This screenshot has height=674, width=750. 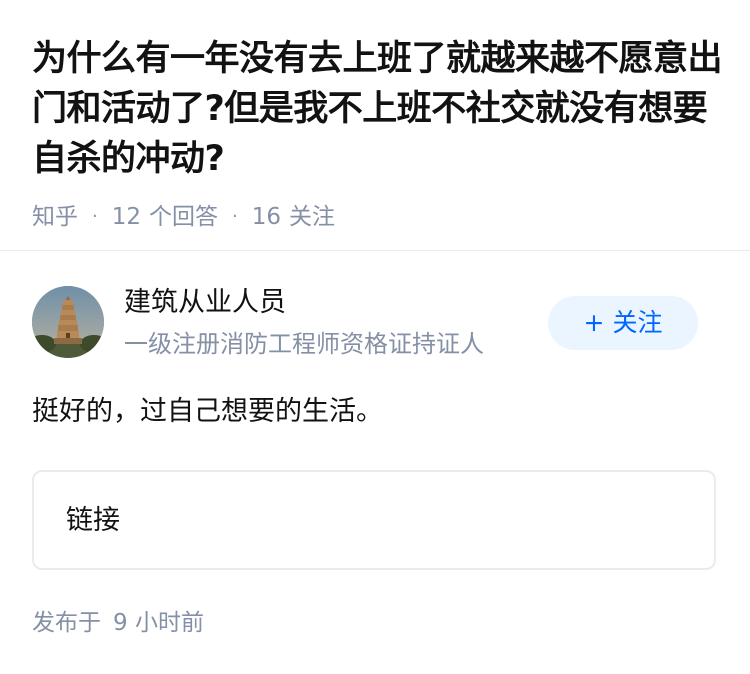 What do you see at coordinates (158, 623) in the screenshot?
I see `publish-time: 9 小时前` at bounding box center [158, 623].